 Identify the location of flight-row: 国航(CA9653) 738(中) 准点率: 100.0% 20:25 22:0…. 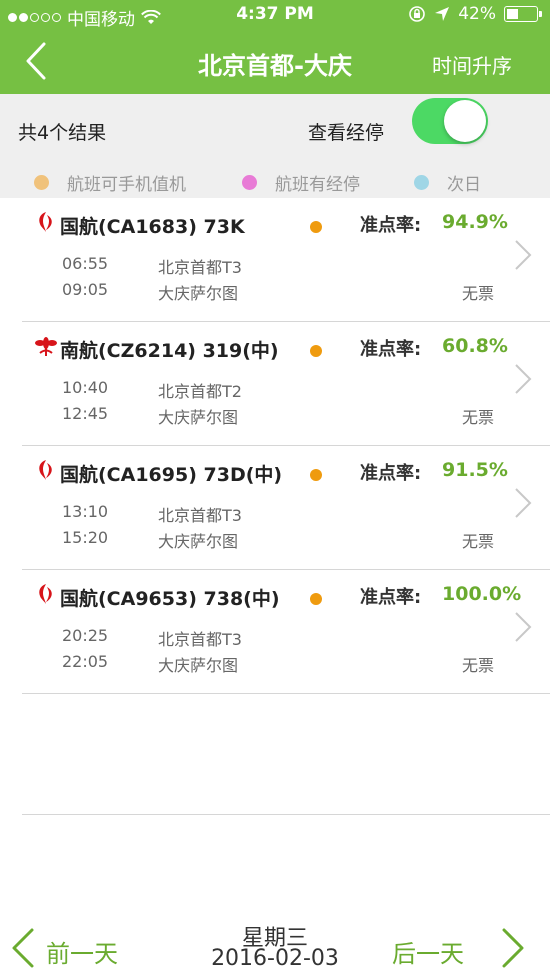
(286, 632).